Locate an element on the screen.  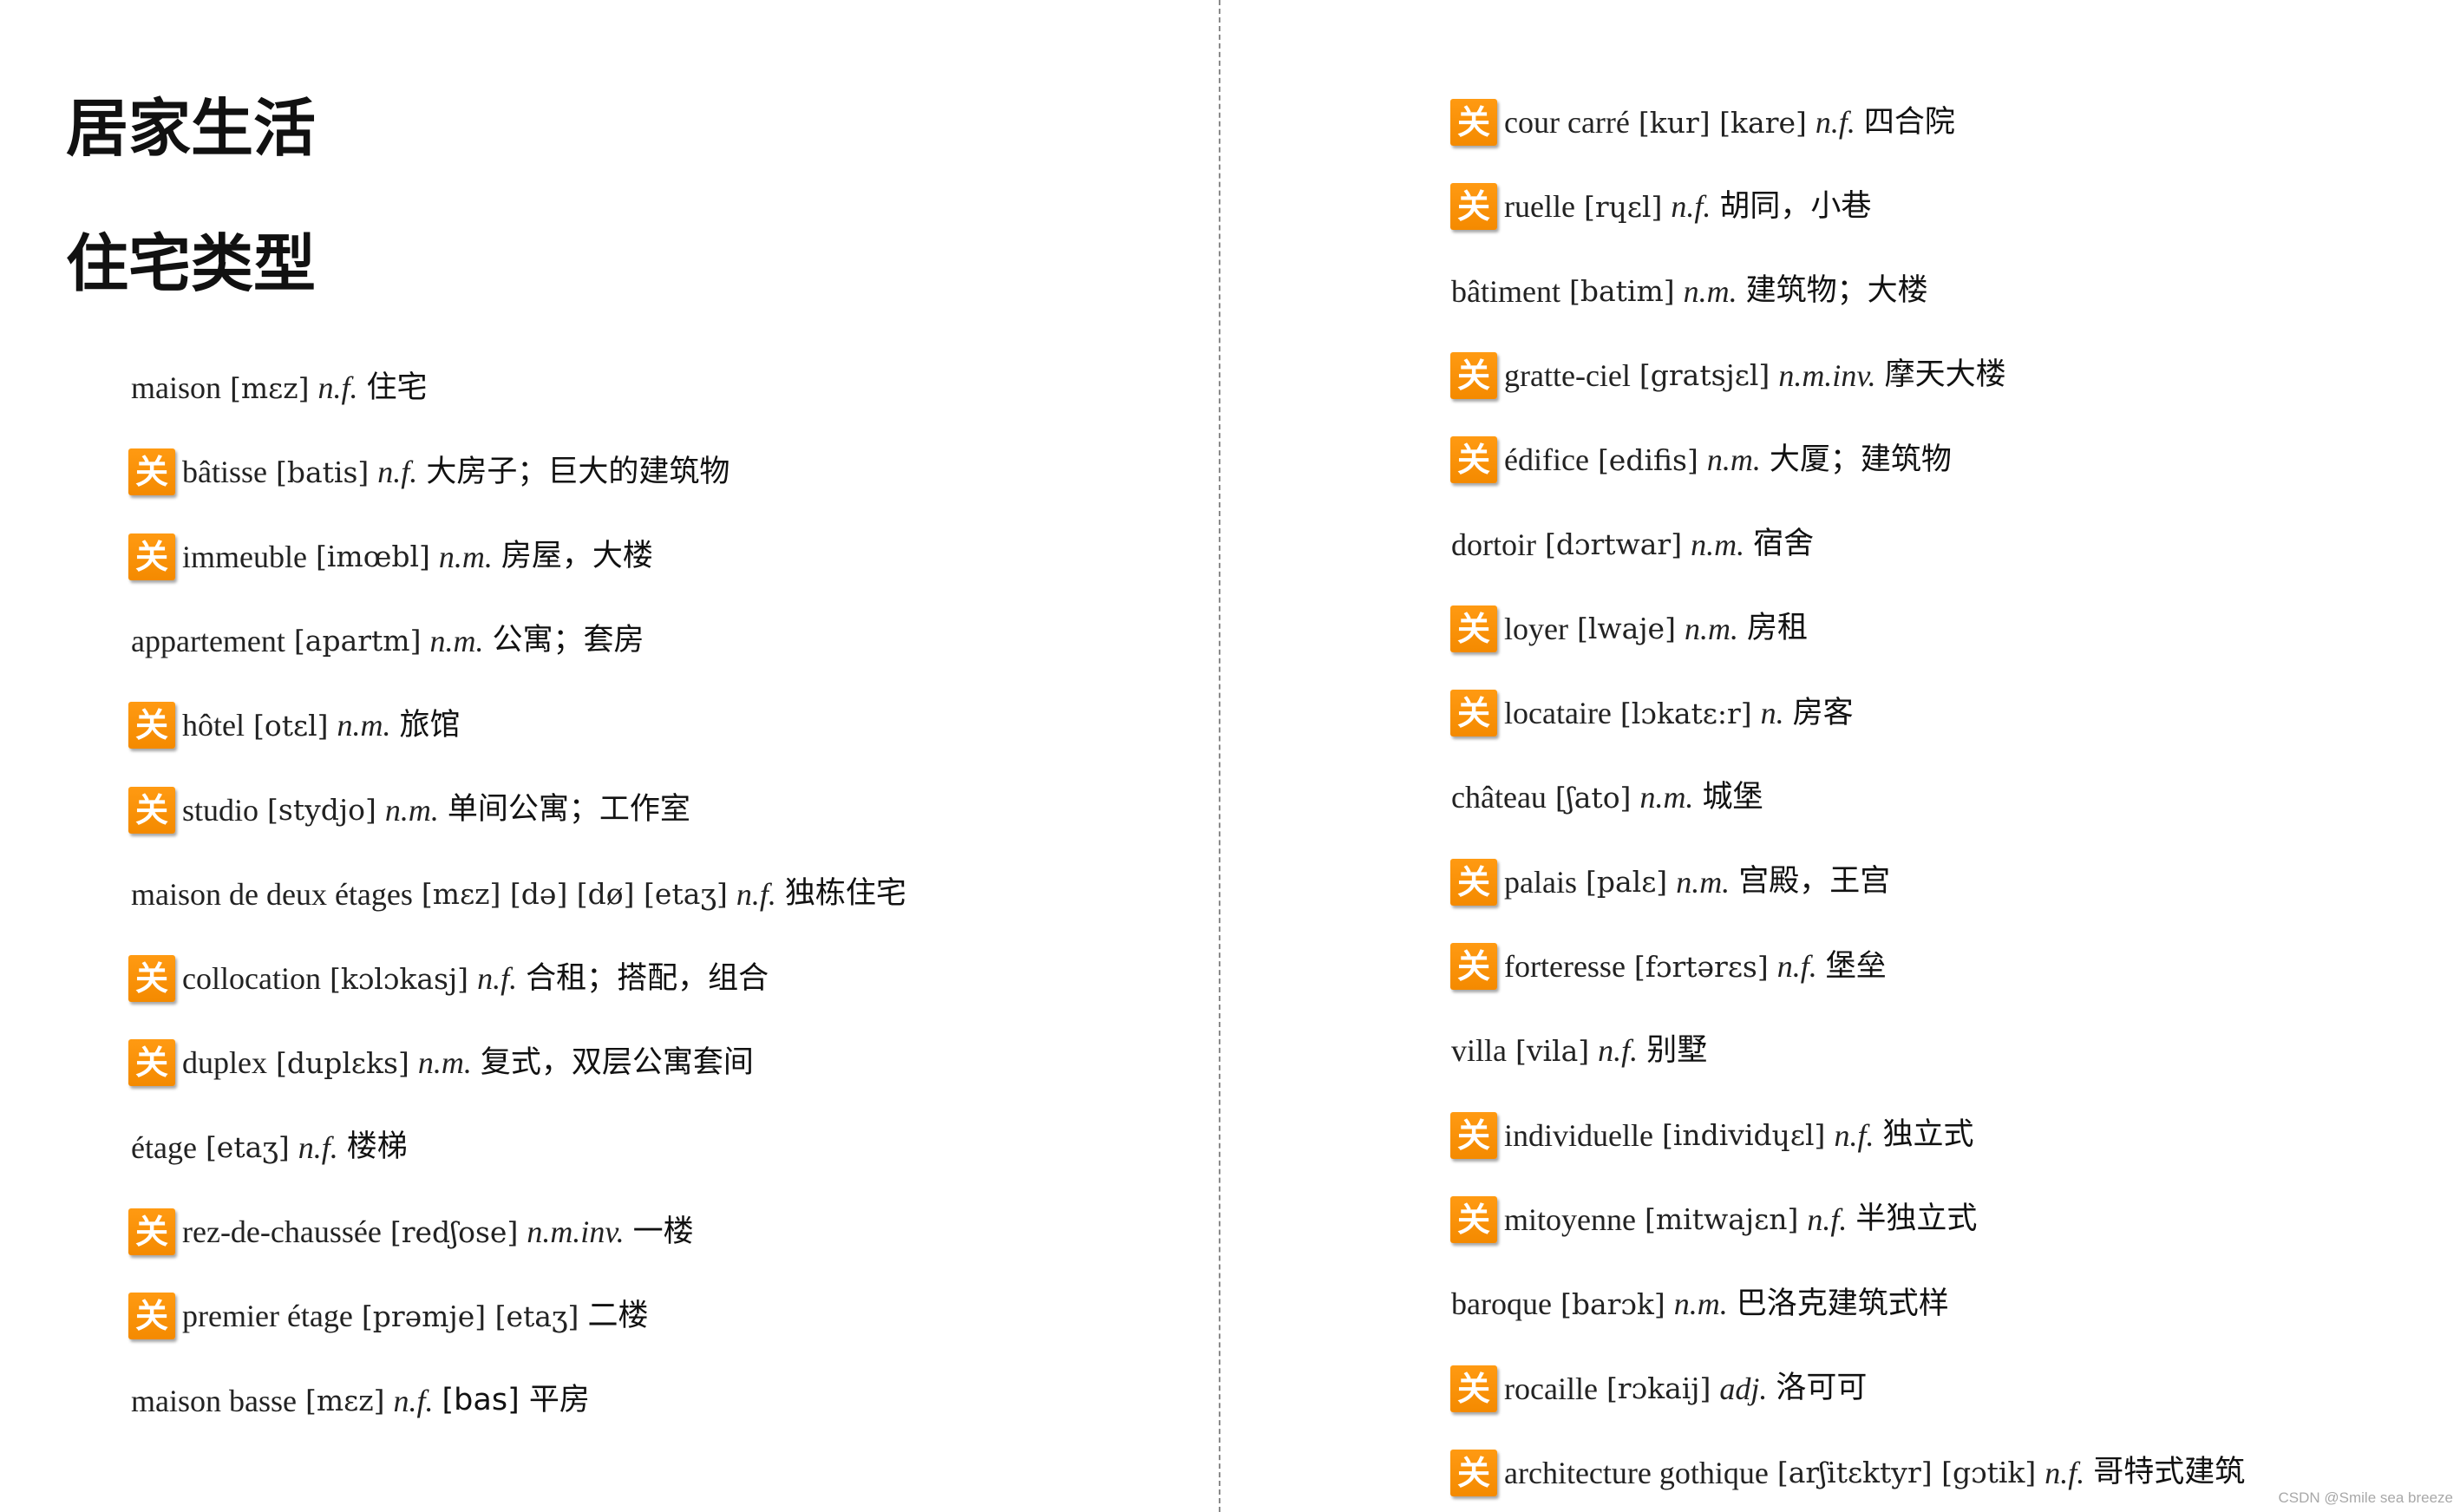
vocab-entry: maison basse [mɛz] n.f. [bas] 平房 is located at coordinates (360, 1401).